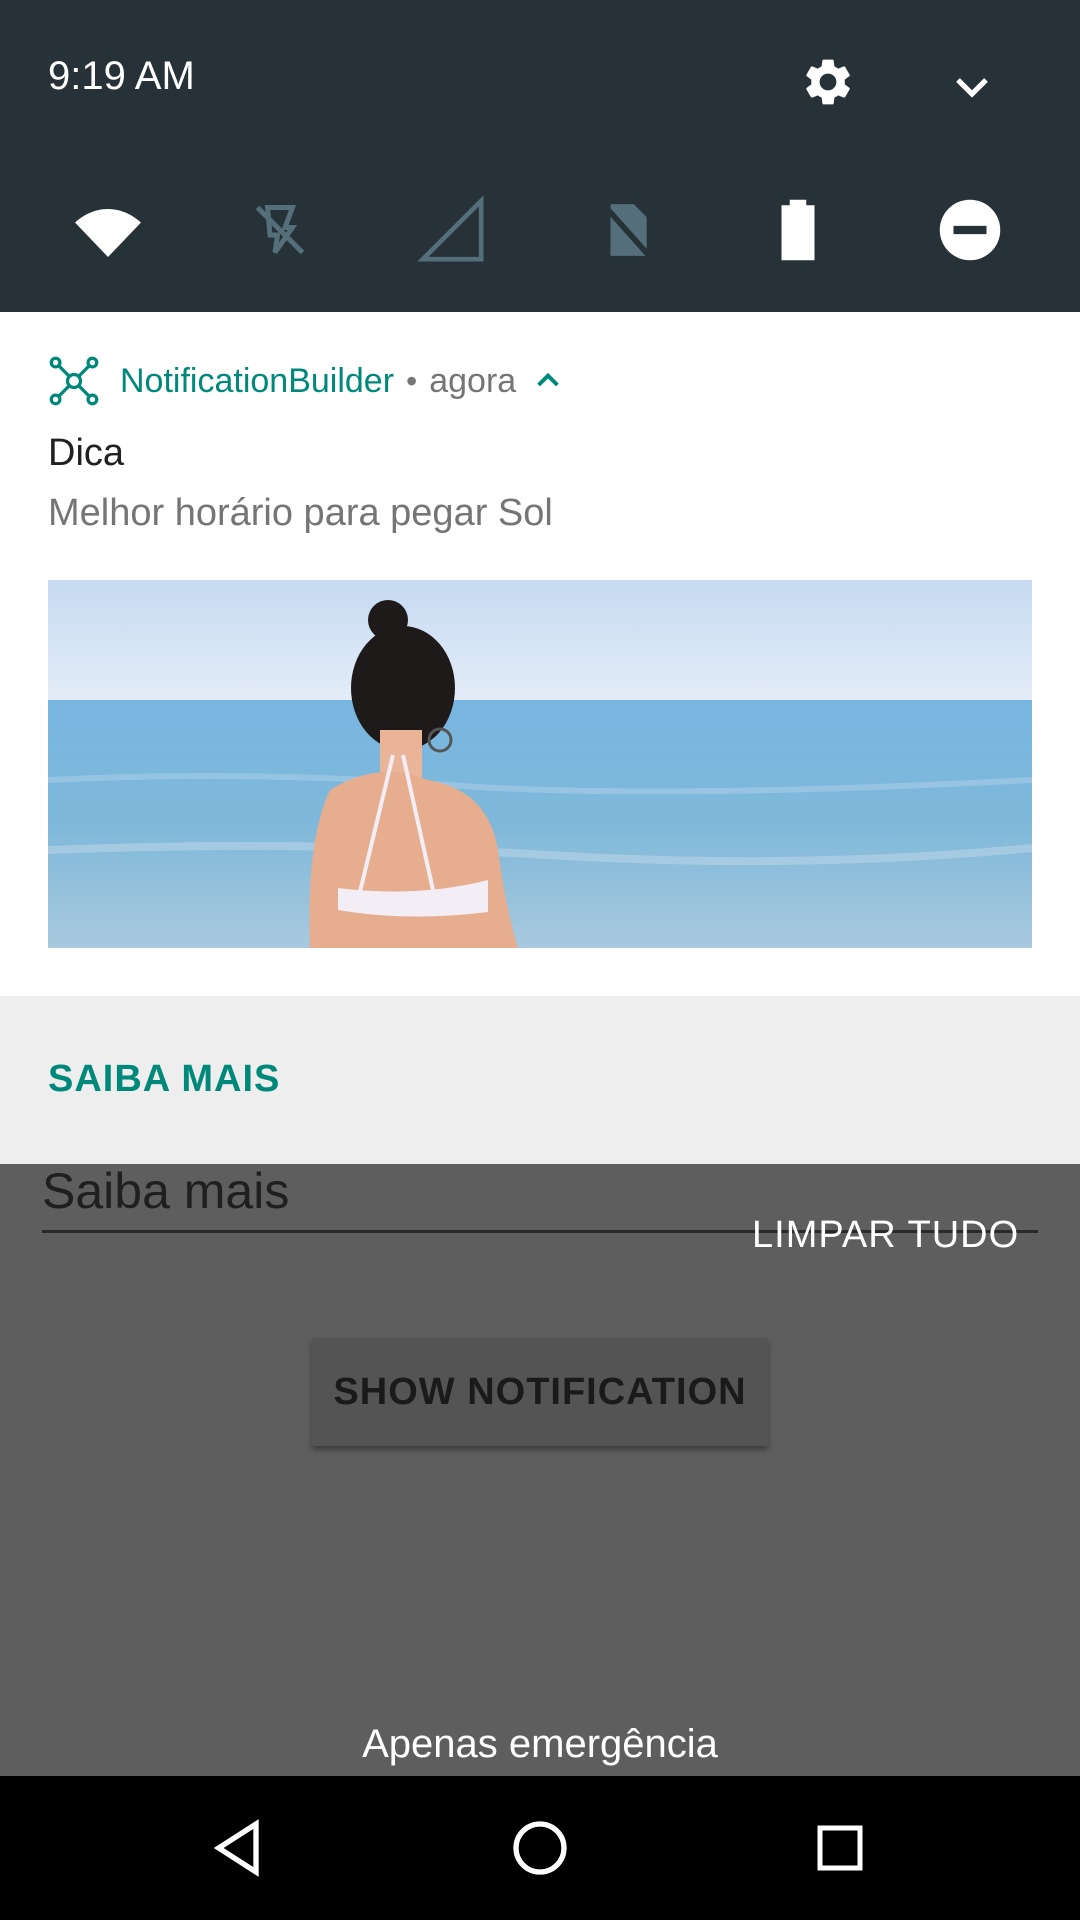 The width and height of the screenshot is (1080, 1920). What do you see at coordinates (164, 1079) in the screenshot?
I see `saiba-mais-action-button: SAIBA MAIS` at bounding box center [164, 1079].